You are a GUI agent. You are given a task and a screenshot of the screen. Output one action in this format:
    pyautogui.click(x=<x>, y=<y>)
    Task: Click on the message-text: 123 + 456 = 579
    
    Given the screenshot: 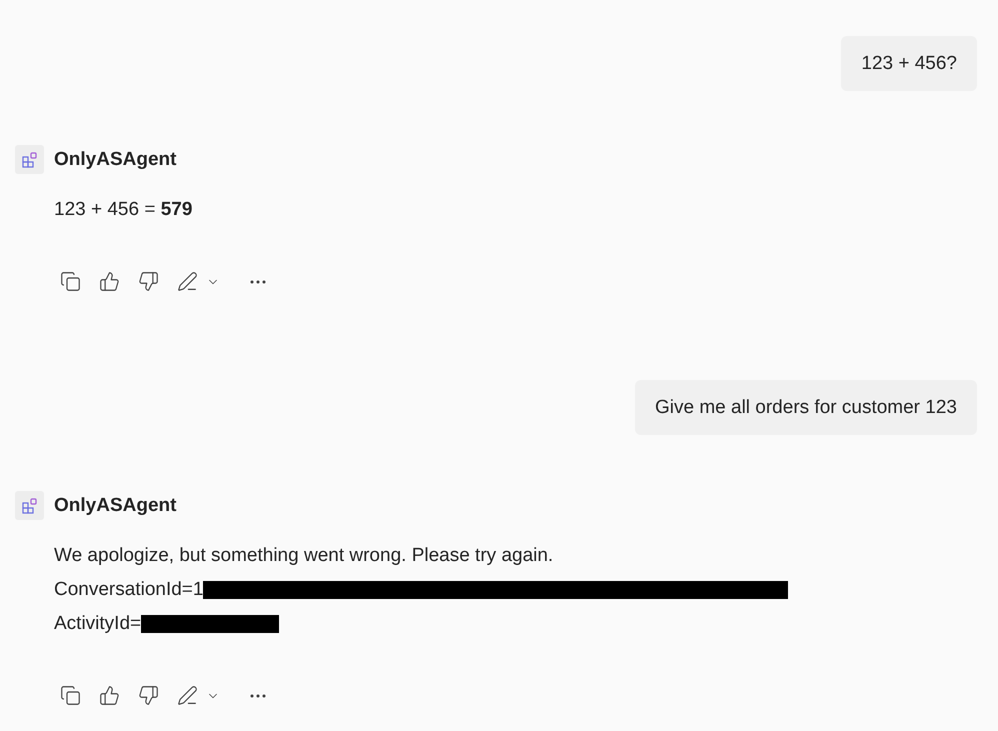 What is the action you would take?
    pyautogui.click(x=123, y=209)
    